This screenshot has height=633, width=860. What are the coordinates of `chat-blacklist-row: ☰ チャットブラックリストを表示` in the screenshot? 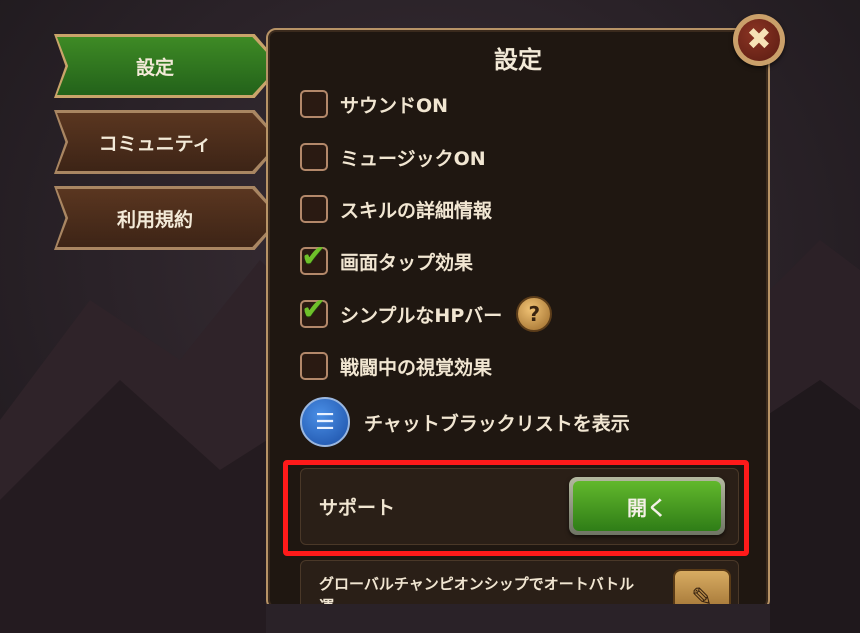 It's located at (465, 422).